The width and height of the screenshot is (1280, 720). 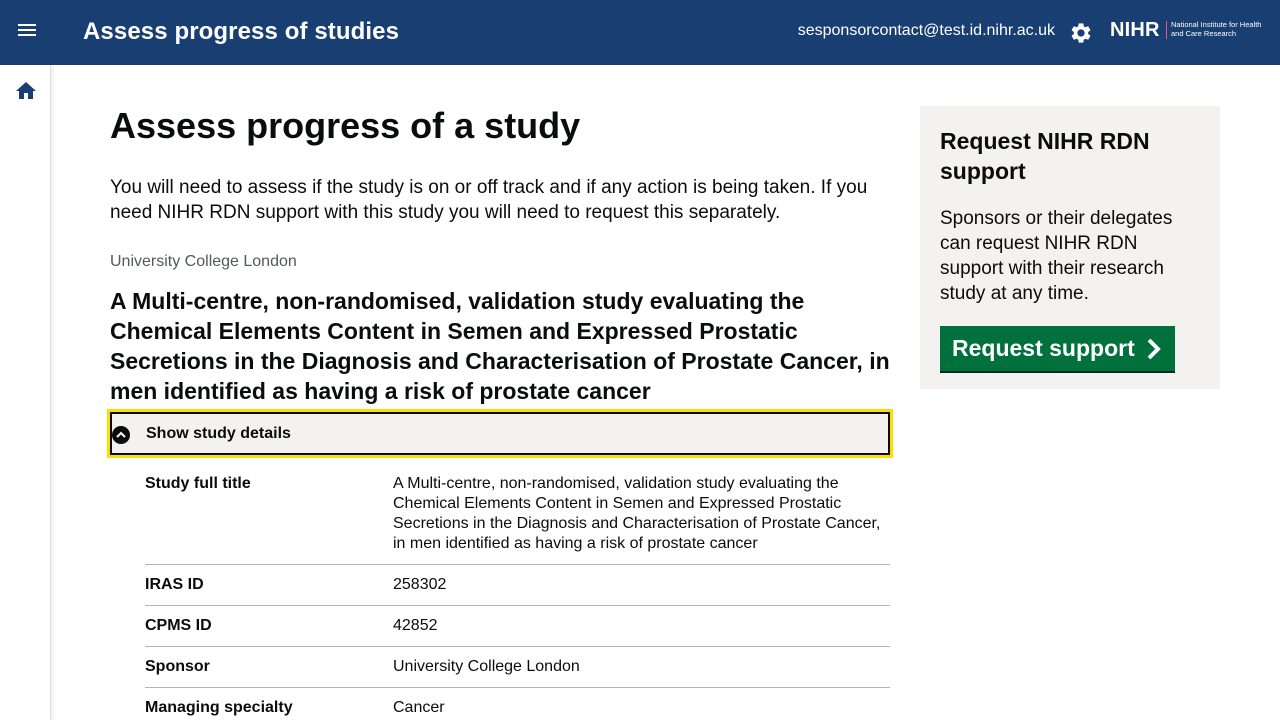 What do you see at coordinates (178, 625) in the screenshot?
I see `summary-key: CPMS ID` at bounding box center [178, 625].